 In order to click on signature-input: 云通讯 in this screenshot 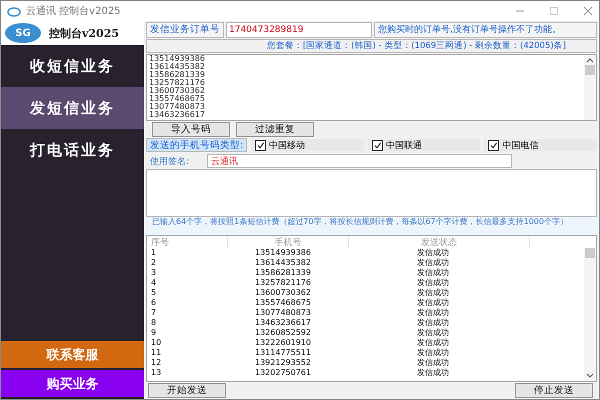, I will do `click(359, 161)`.